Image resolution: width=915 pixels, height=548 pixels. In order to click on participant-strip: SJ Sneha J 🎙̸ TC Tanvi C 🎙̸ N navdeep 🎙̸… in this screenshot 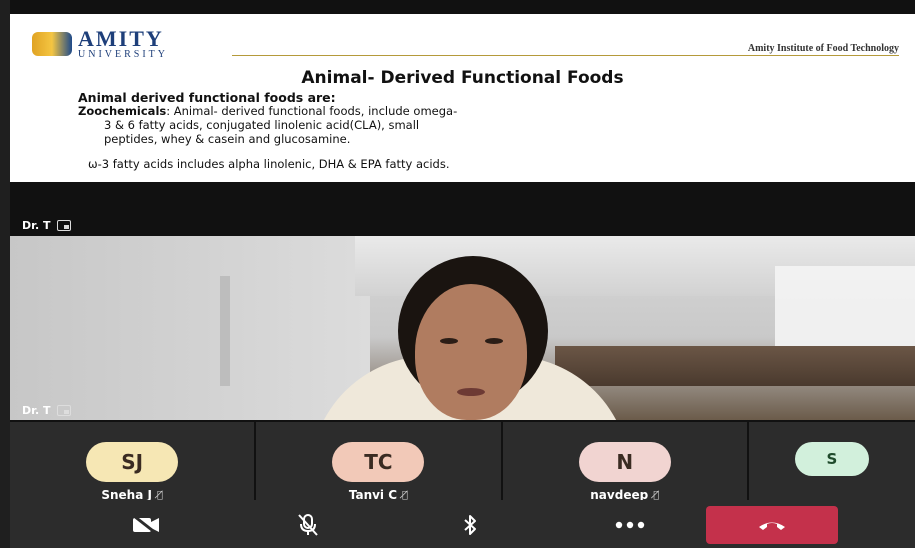, I will do `click(462, 462)`.